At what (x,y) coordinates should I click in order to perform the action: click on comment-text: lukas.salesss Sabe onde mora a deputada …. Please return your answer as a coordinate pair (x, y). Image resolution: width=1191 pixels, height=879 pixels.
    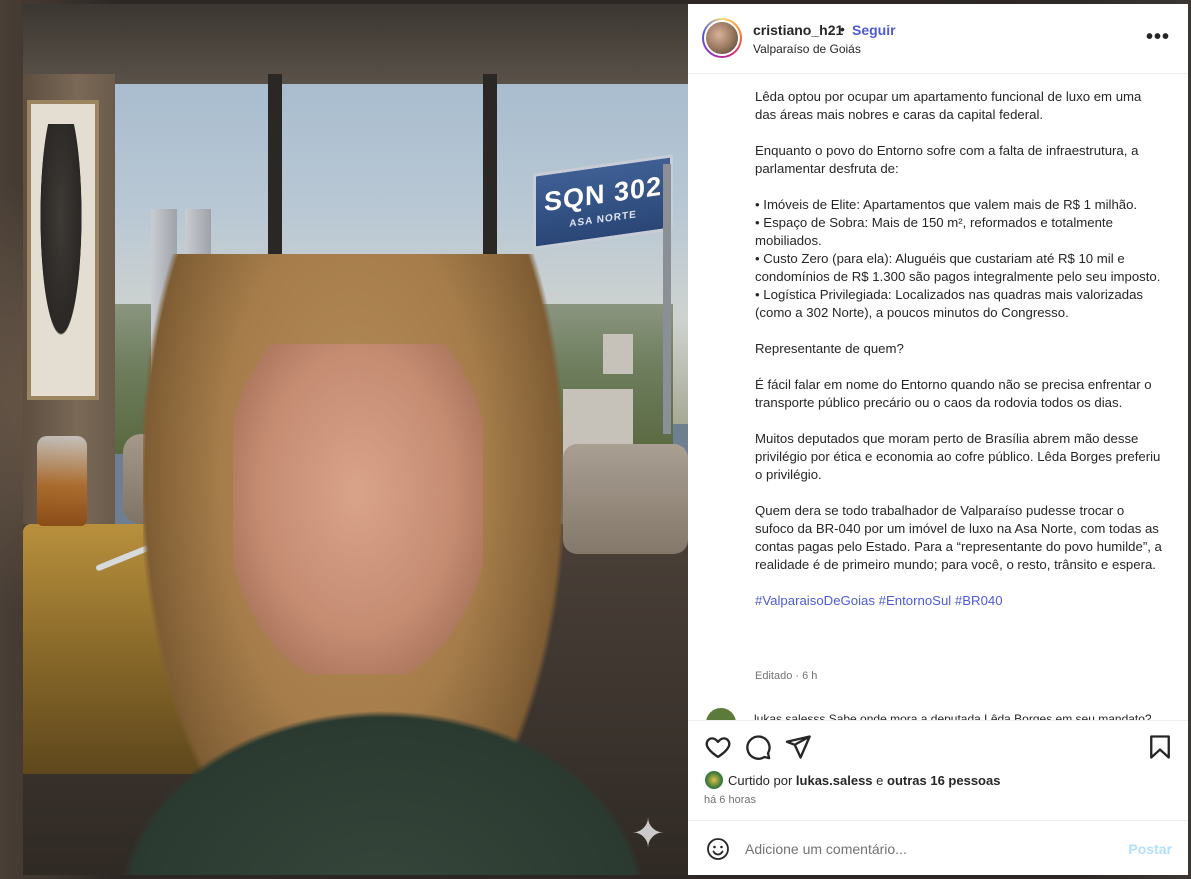
    Looking at the image, I should click on (953, 716).